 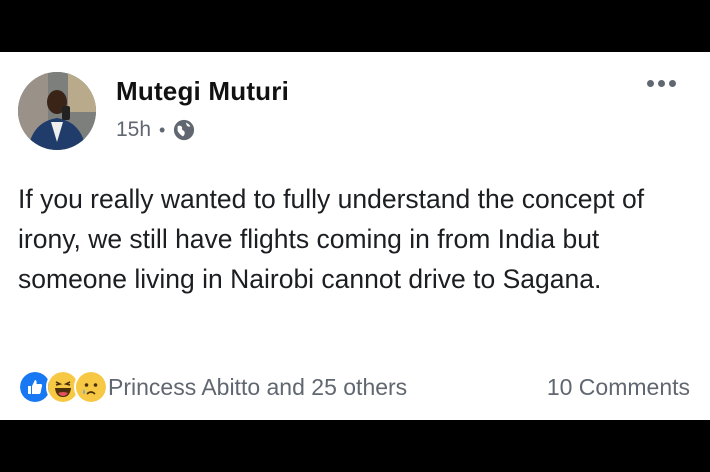 I want to click on avatar, so click(x=57, y=111).